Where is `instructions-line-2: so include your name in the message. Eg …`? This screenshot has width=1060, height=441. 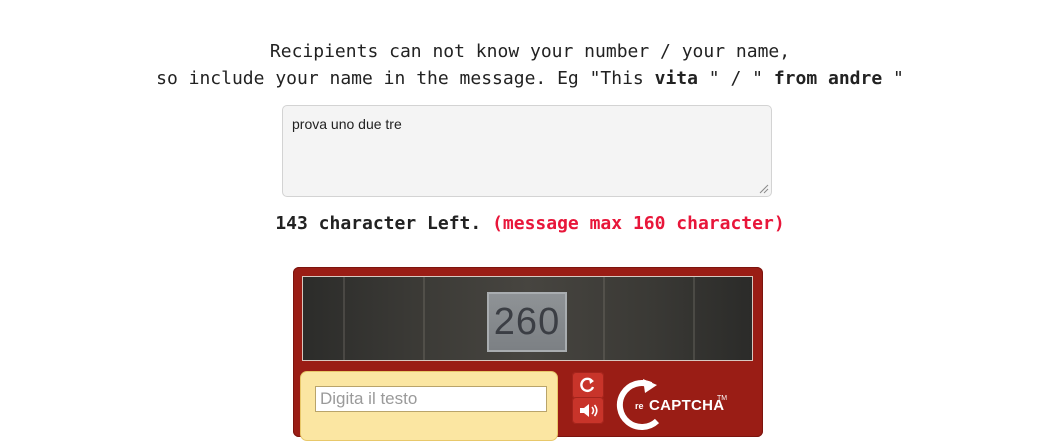 instructions-line-2: so include your name in the message. Eg … is located at coordinates (530, 78).